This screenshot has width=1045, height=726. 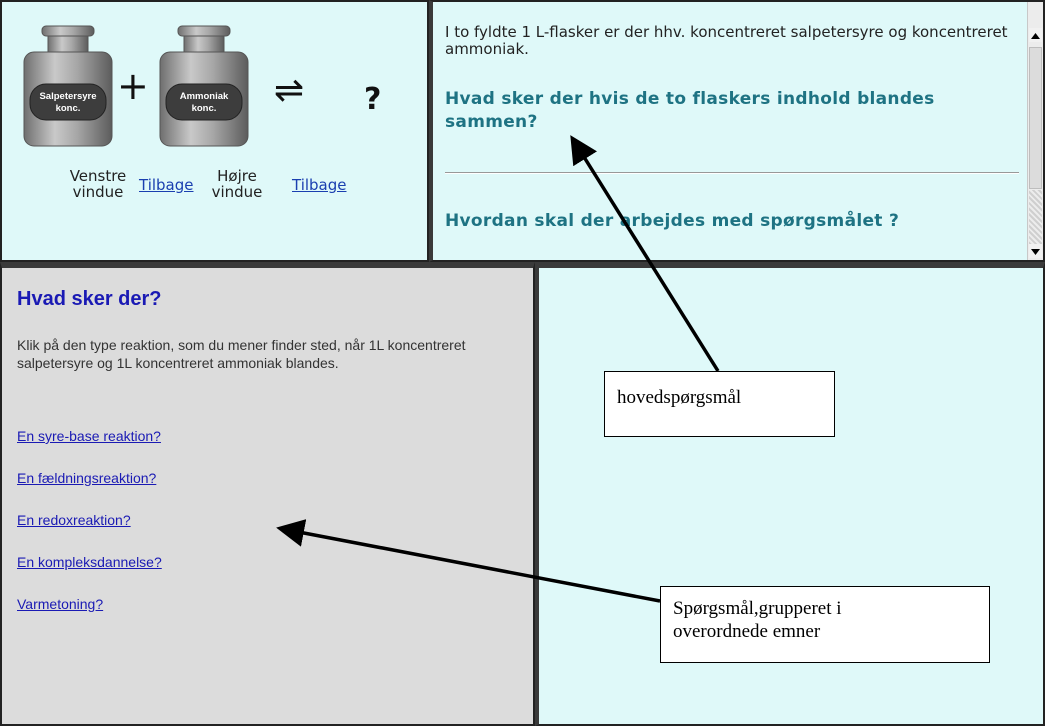 I want to click on right-window-label: Højre vindue, so click(x=237, y=184).